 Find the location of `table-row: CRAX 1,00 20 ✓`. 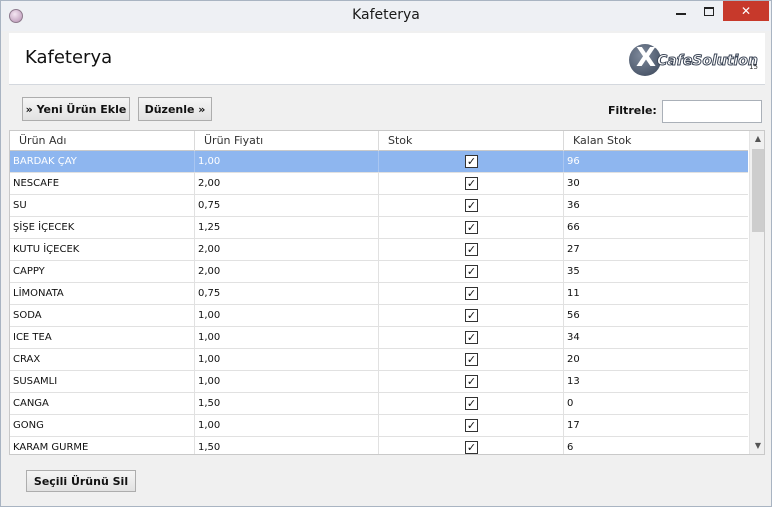

table-row: CRAX 1,00 20 ✓ is located at coordinates (379, 360).